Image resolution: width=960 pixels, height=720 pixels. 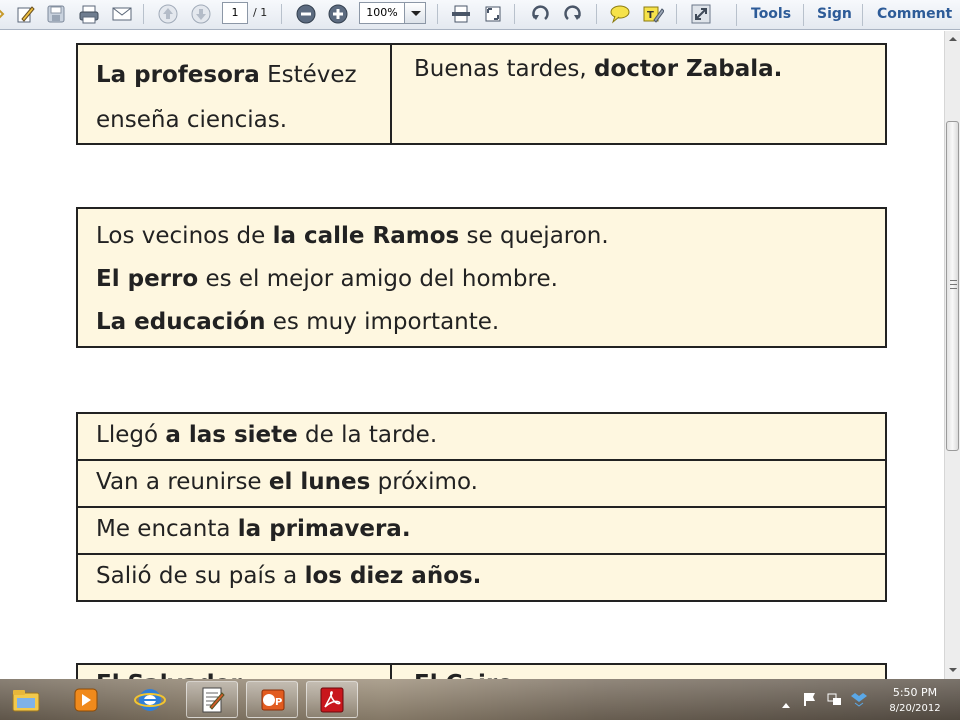 What do you see at coordinates (382, 322) in the screenshot?
I see `sentence-text: es muy importante.` at bounding box center [382, 322].